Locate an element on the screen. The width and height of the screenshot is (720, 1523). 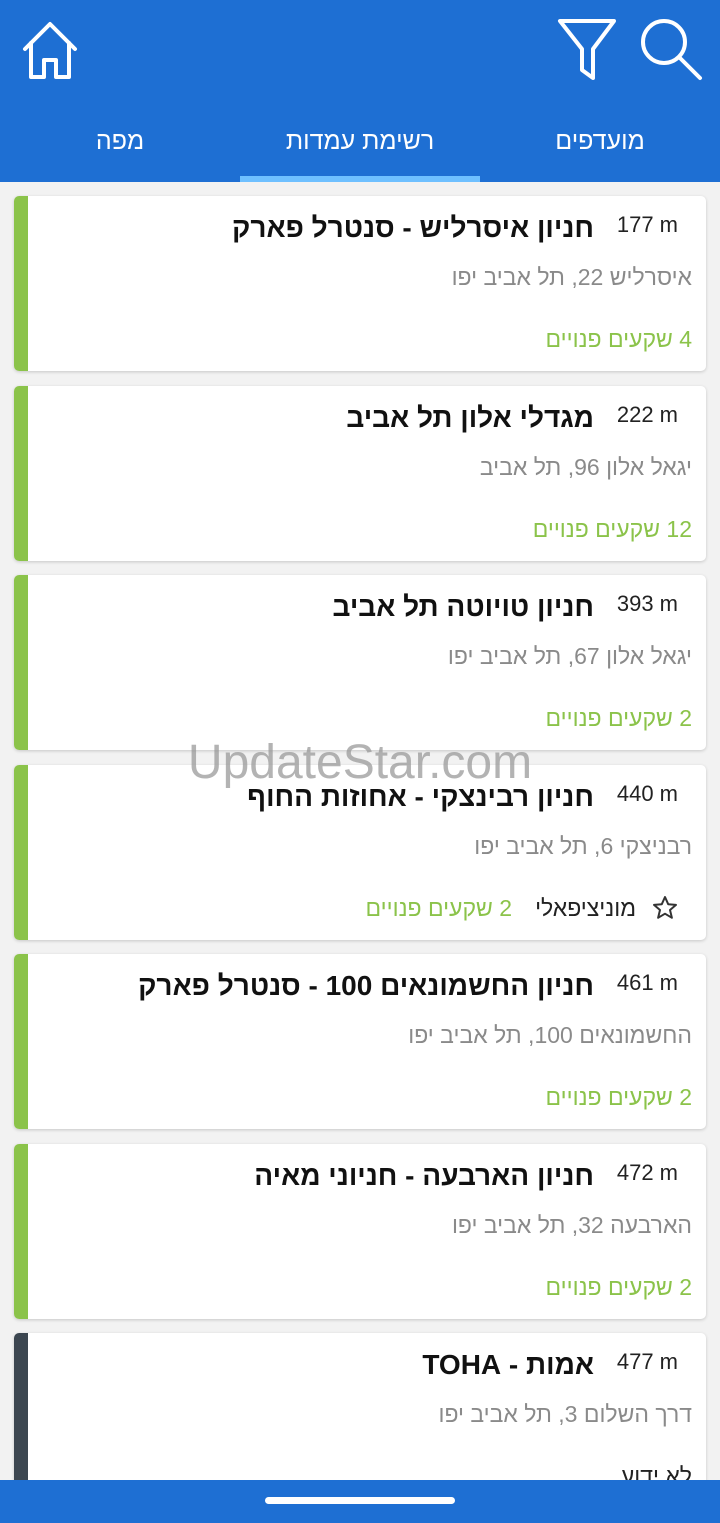
home-icon is located at coordinates (50, 50).